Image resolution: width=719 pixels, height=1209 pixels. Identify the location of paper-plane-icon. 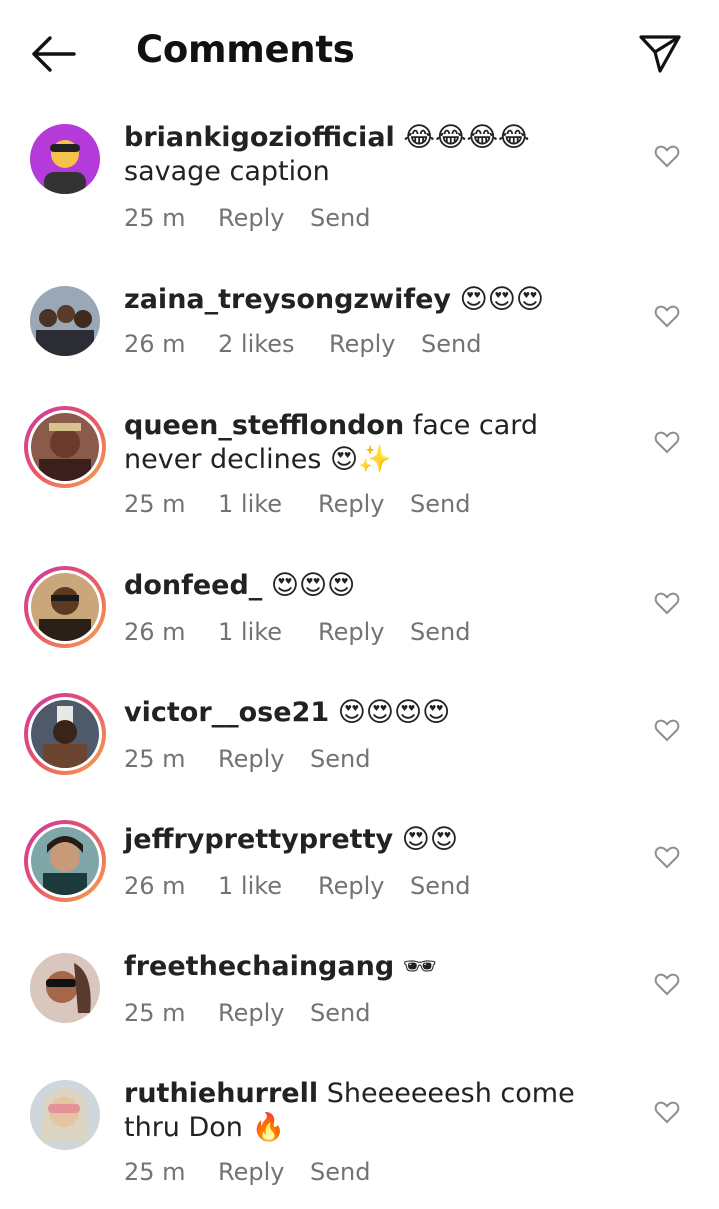
(660, 53).